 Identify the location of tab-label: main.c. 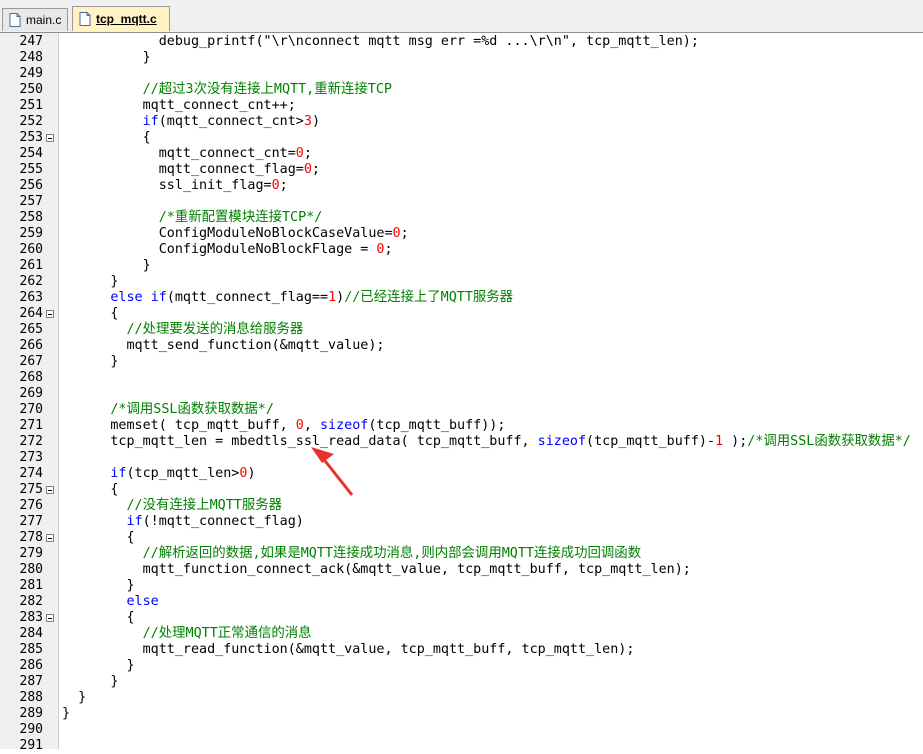
(44, 20).